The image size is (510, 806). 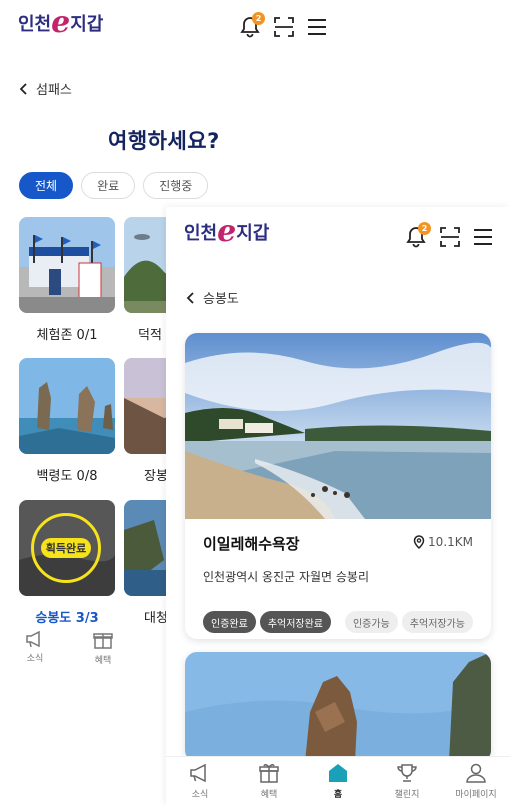 I want to click on island-card-baengnyeong: 백령도 0/8, so click(x=67, y=421).